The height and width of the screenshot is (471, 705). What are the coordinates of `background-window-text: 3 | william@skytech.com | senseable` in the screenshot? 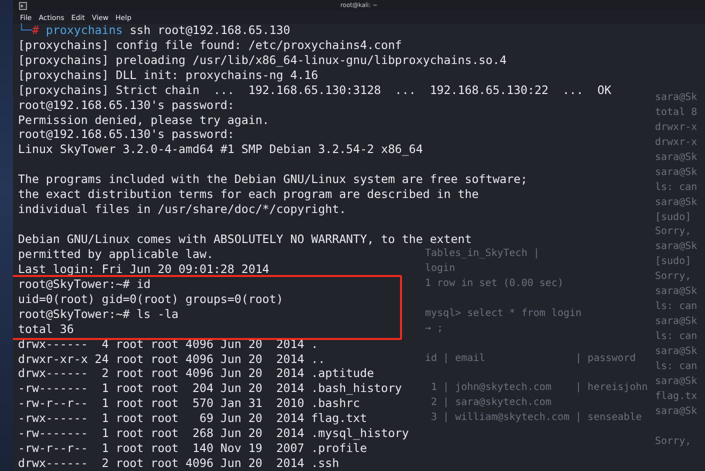 It's located at (536, 418).